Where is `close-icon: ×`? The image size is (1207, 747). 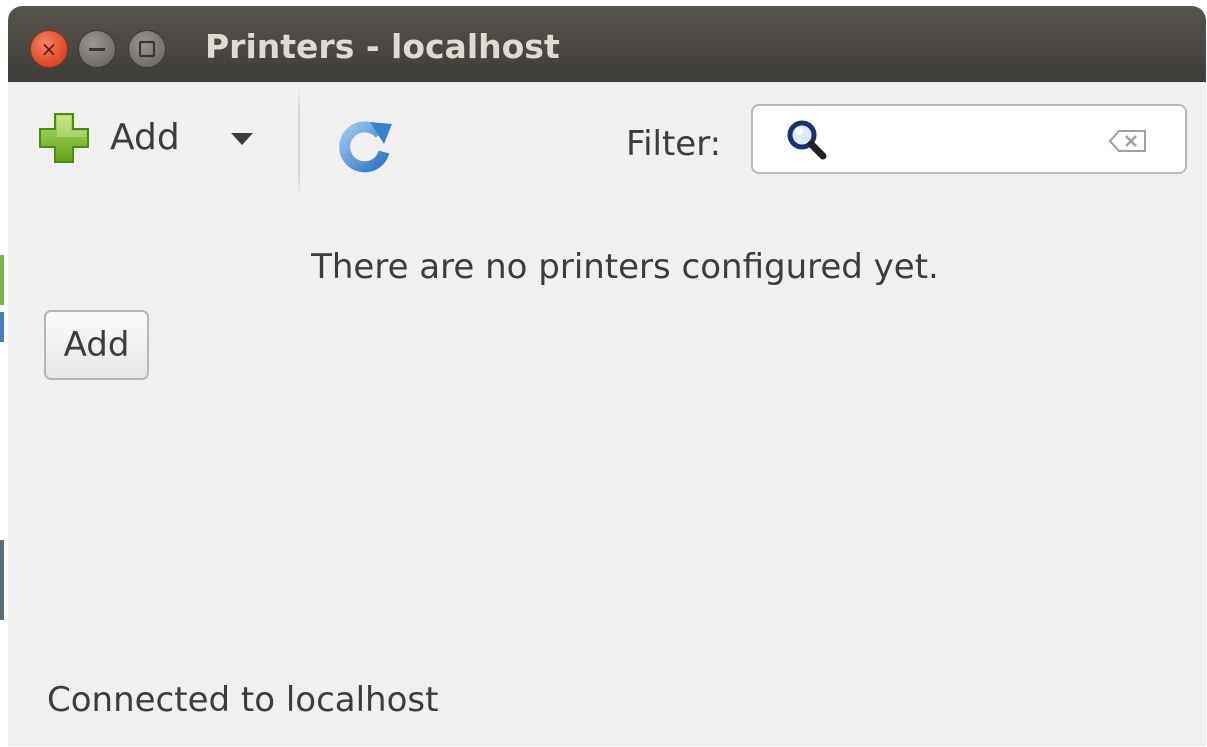
close-icon: × is located at coordinates (49, 49).